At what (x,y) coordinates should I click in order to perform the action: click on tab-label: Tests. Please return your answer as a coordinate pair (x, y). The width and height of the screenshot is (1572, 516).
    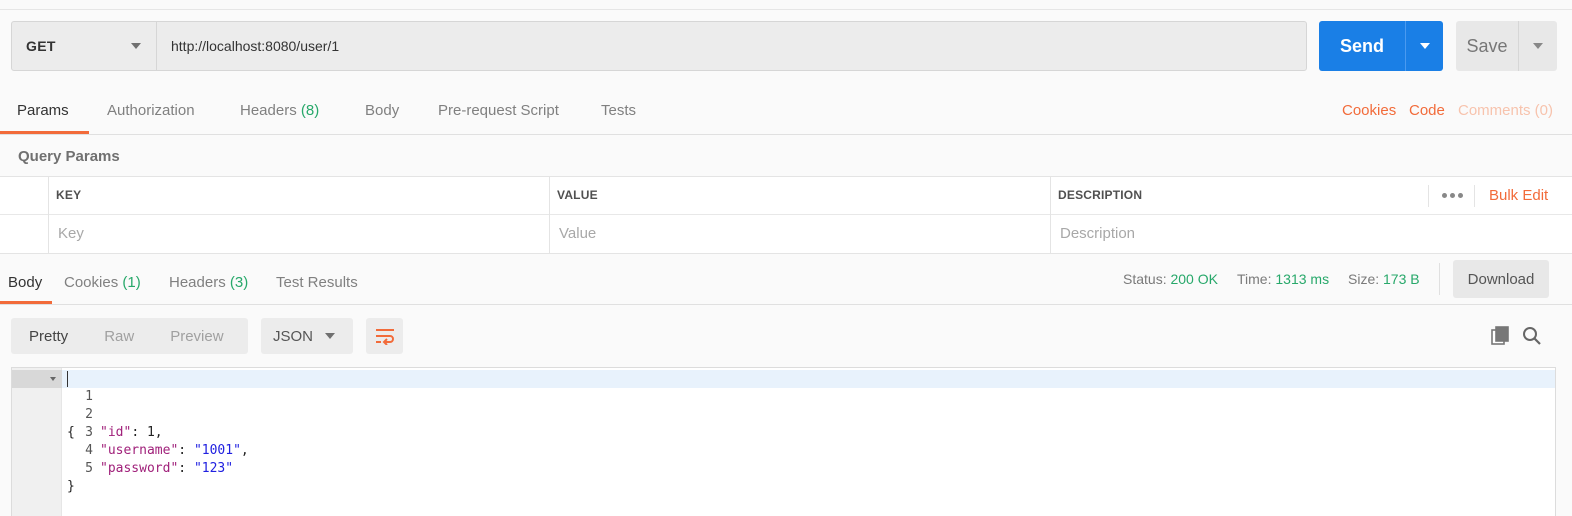
    Looking at the image, I should click on (619, 110).